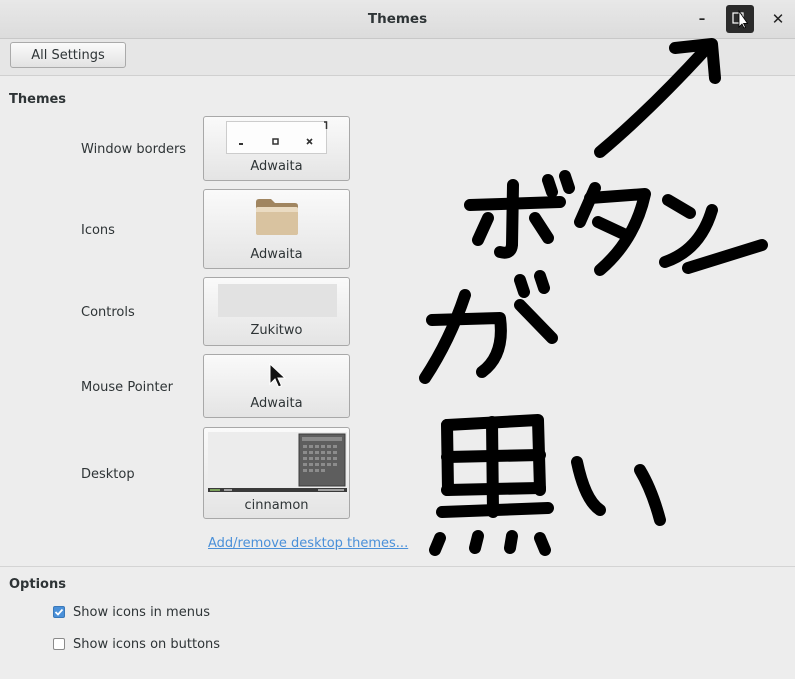  I want to click on all-settings-button: All Settings, so click(68, 55).